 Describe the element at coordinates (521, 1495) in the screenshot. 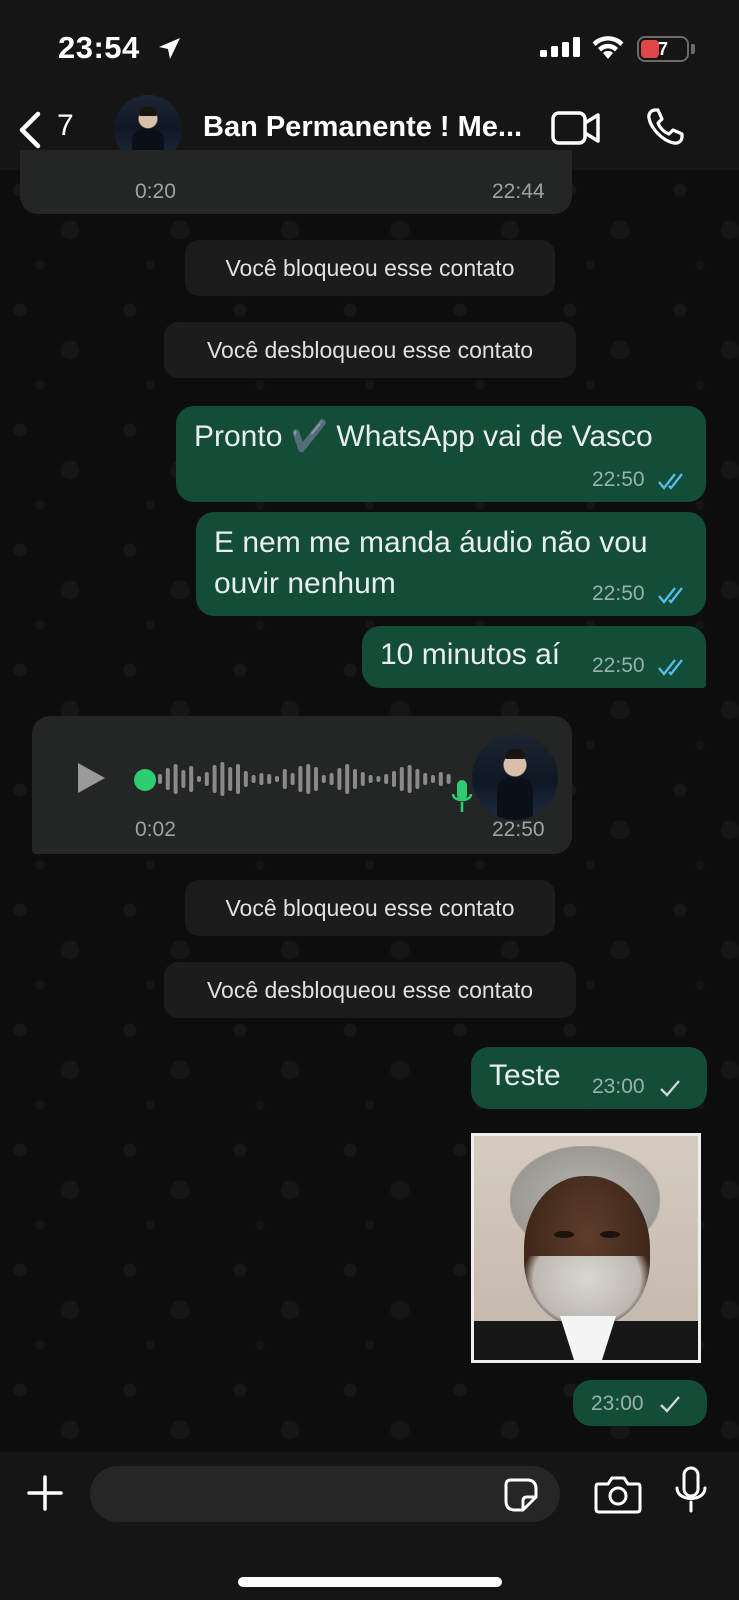

I see `sticker-icon` at that location.